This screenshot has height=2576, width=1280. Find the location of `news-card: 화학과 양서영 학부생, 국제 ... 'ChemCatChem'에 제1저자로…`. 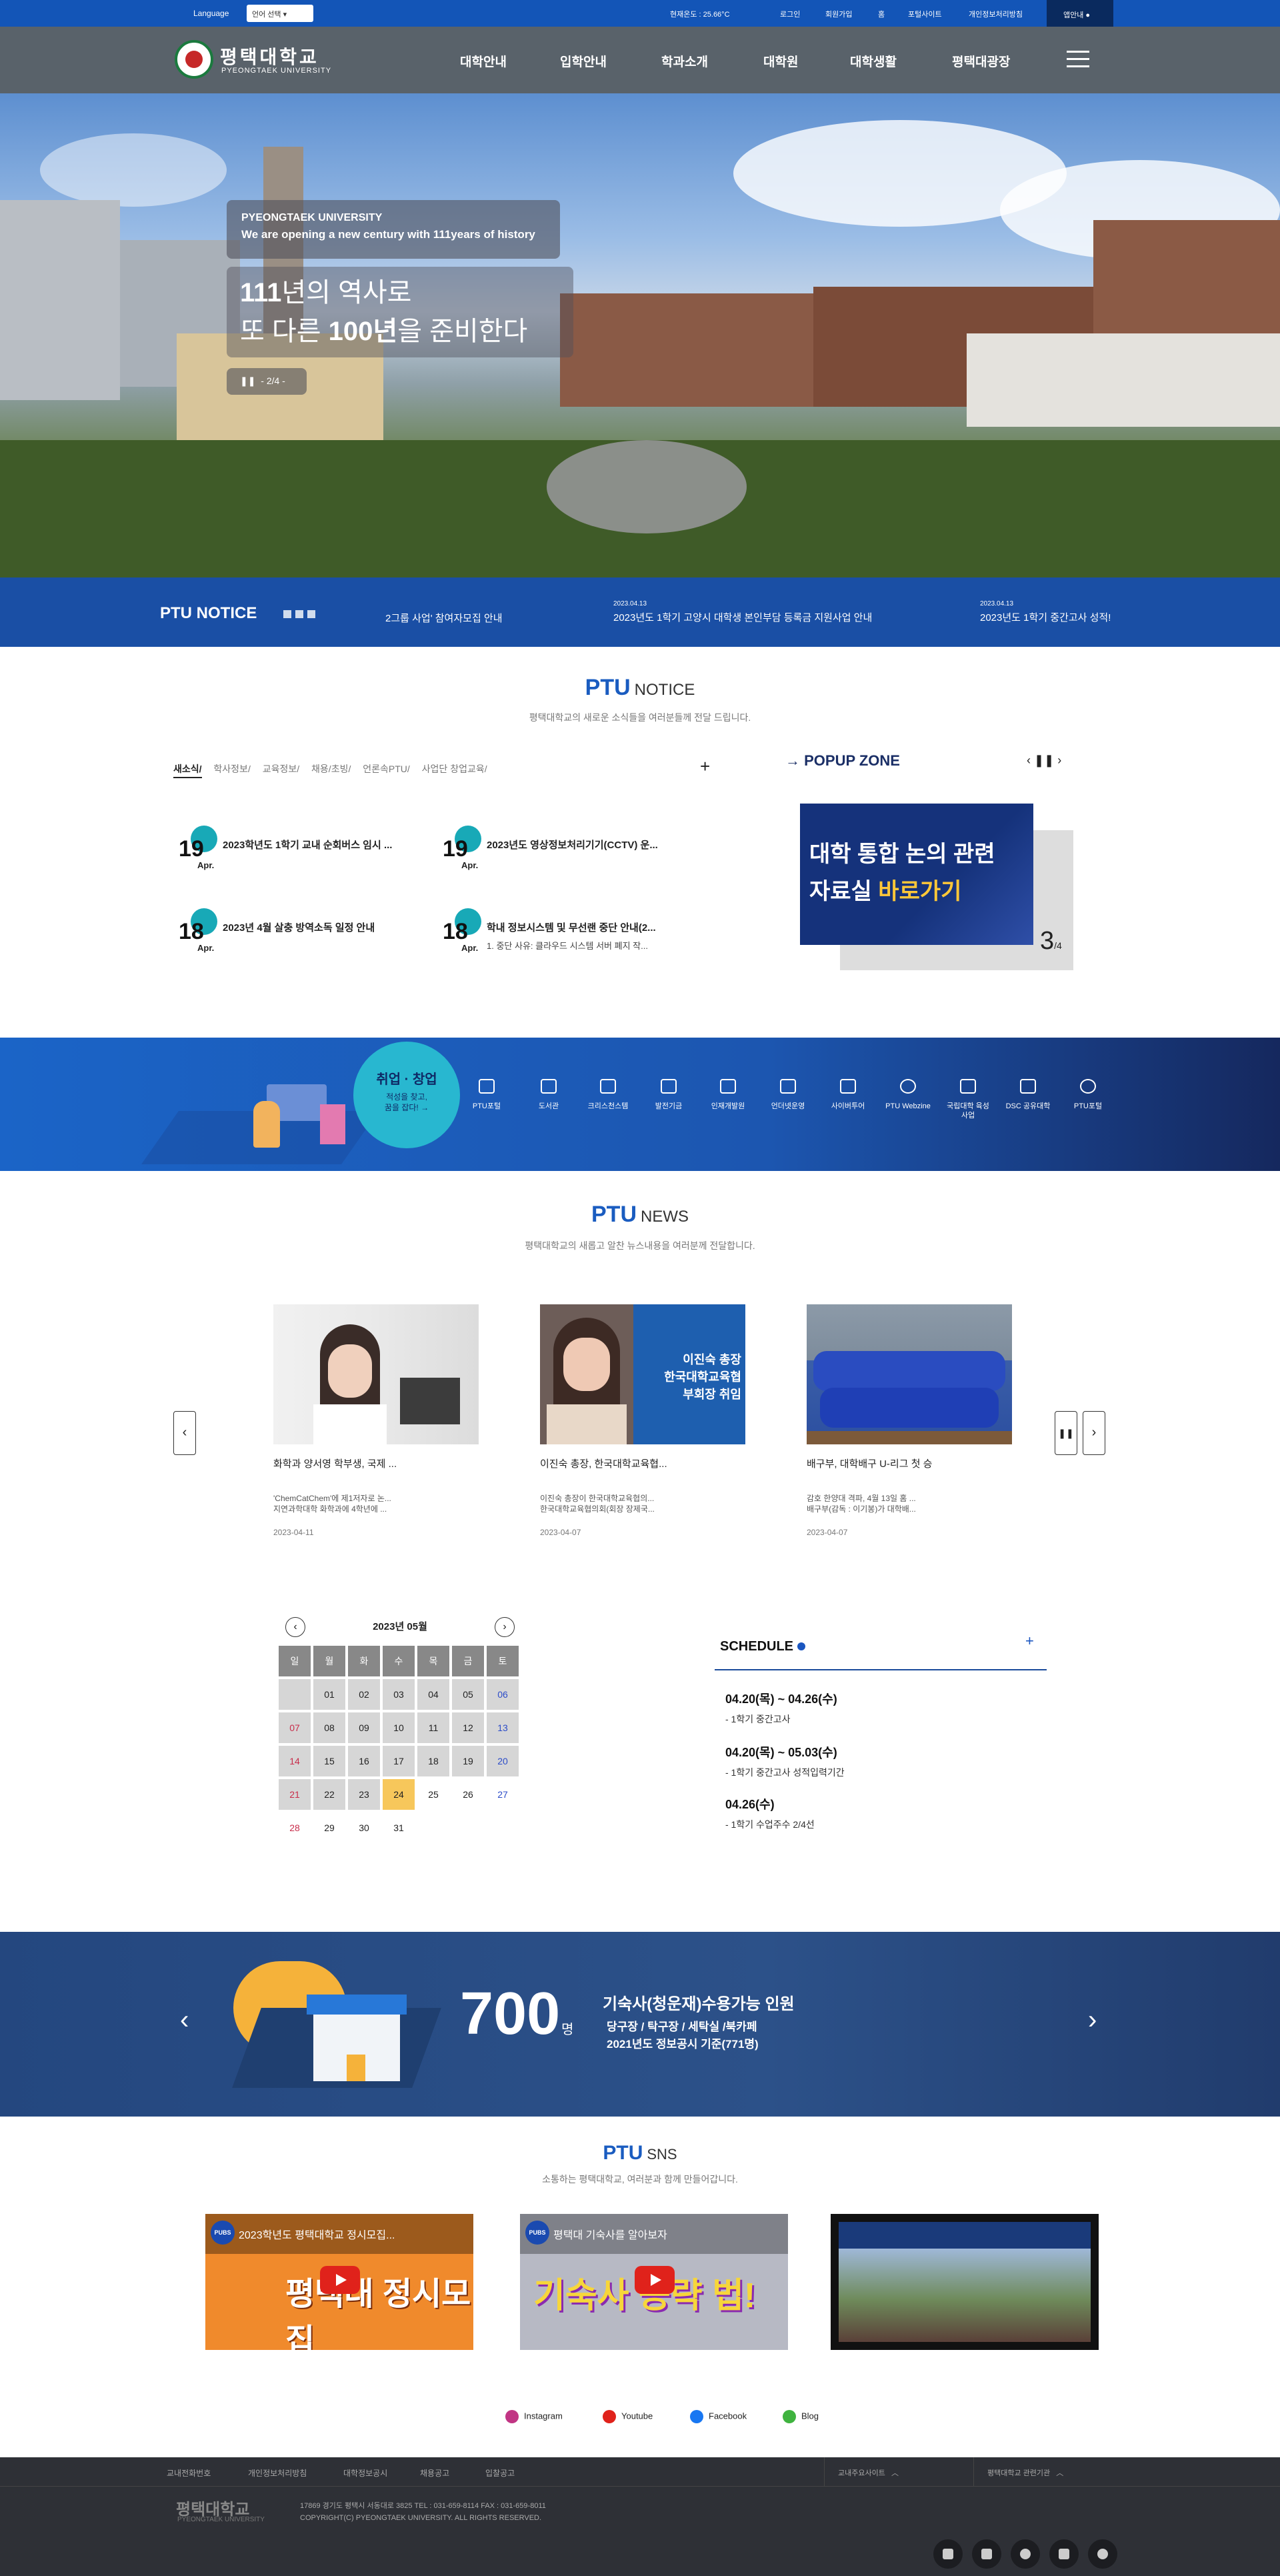

news-card: 화학과 양서영 학부생, 국제 ... 'ChemCatChem'에 제1저자로… is located at coordinates (376, 1421).